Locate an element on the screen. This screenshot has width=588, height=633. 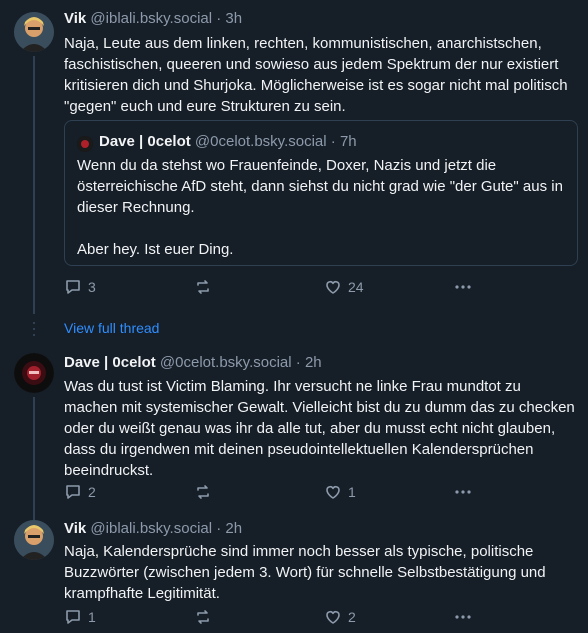
reply-count: 3 is located at coordinates (92, 287).